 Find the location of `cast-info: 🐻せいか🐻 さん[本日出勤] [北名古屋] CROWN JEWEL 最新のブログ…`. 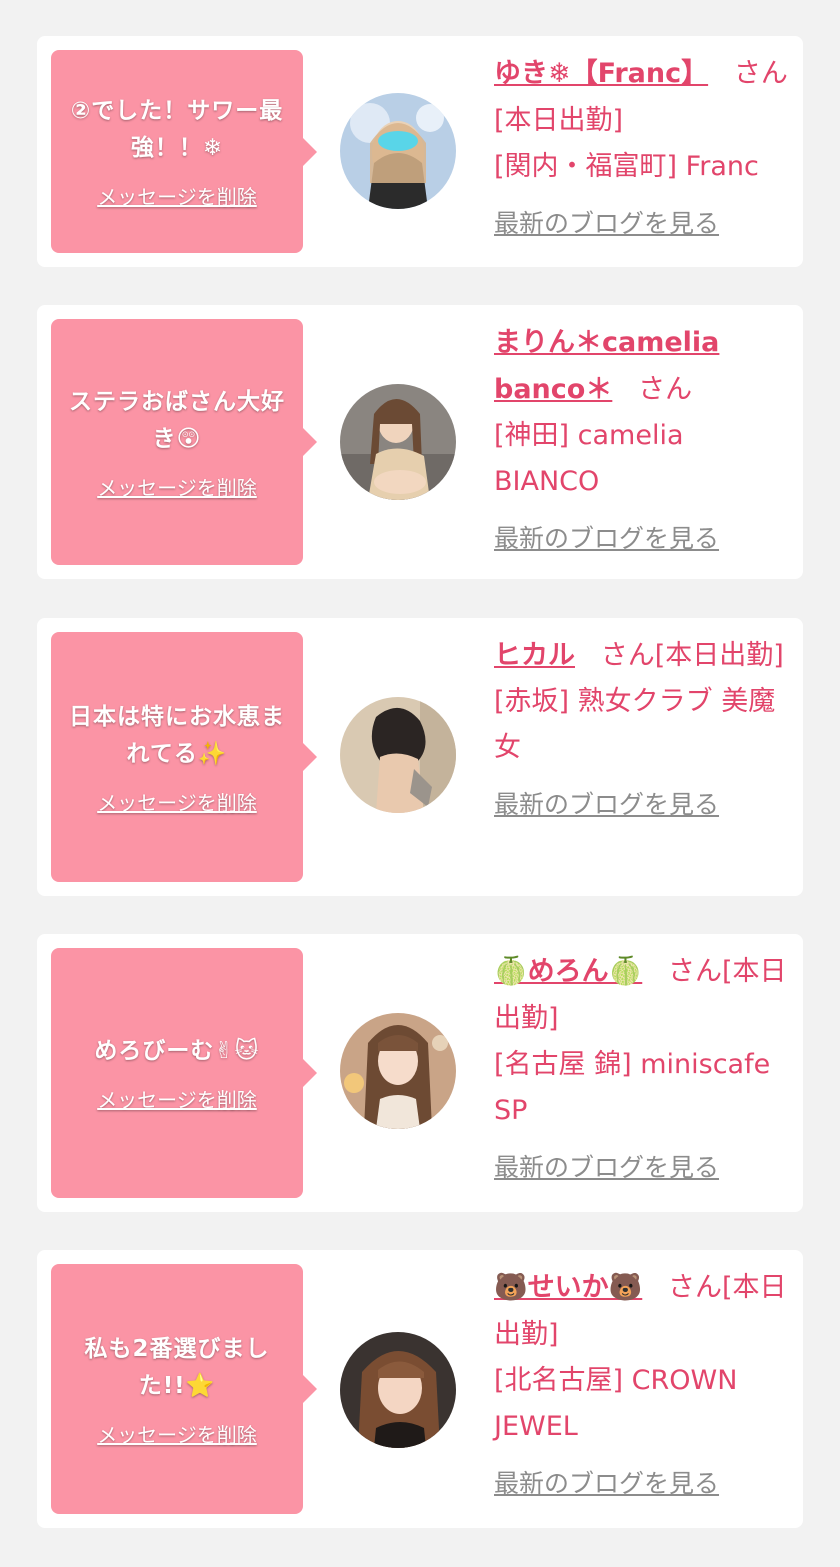

cast-info: 🐻せいか🐻 さん[本日出勤] [北名古屋] CROWN JEWEL 最新のブログ… is located at coordinates (642, 1382).